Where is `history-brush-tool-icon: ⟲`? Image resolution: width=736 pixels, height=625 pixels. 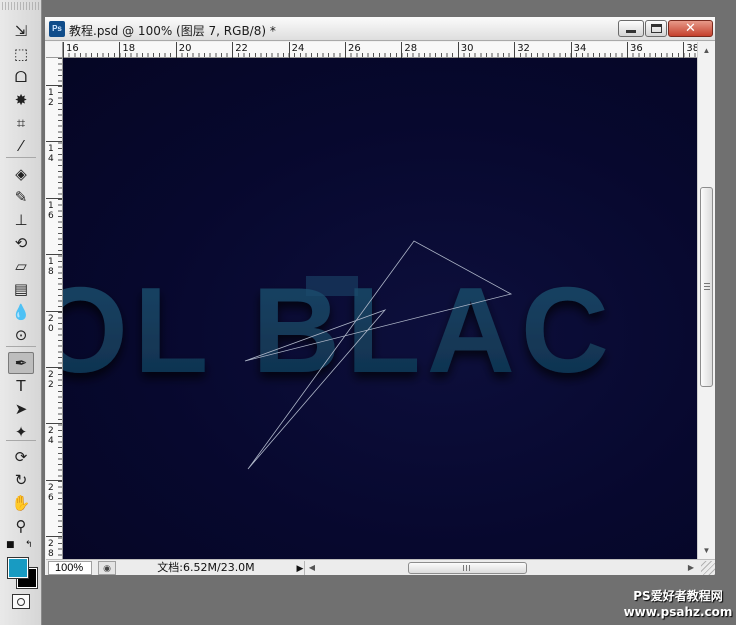 history-brush-tool-icon: ⟲ is located at coordinates (21, 243).